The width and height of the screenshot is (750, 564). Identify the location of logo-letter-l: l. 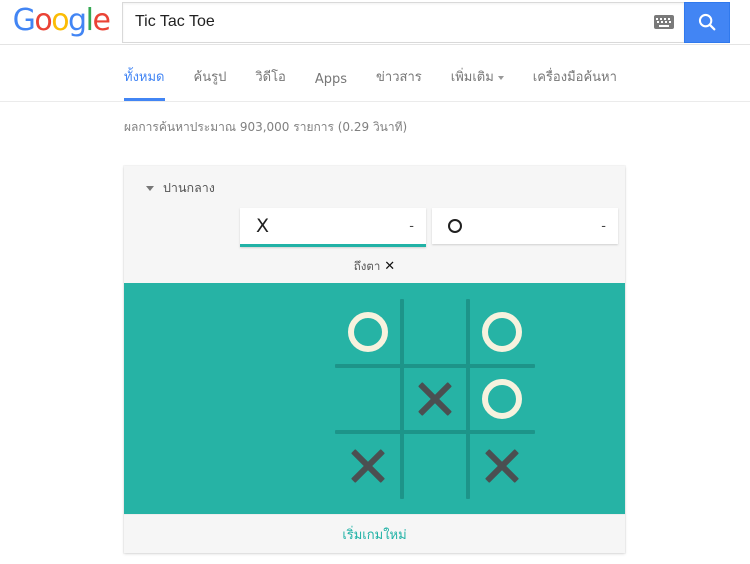
(89, 20).